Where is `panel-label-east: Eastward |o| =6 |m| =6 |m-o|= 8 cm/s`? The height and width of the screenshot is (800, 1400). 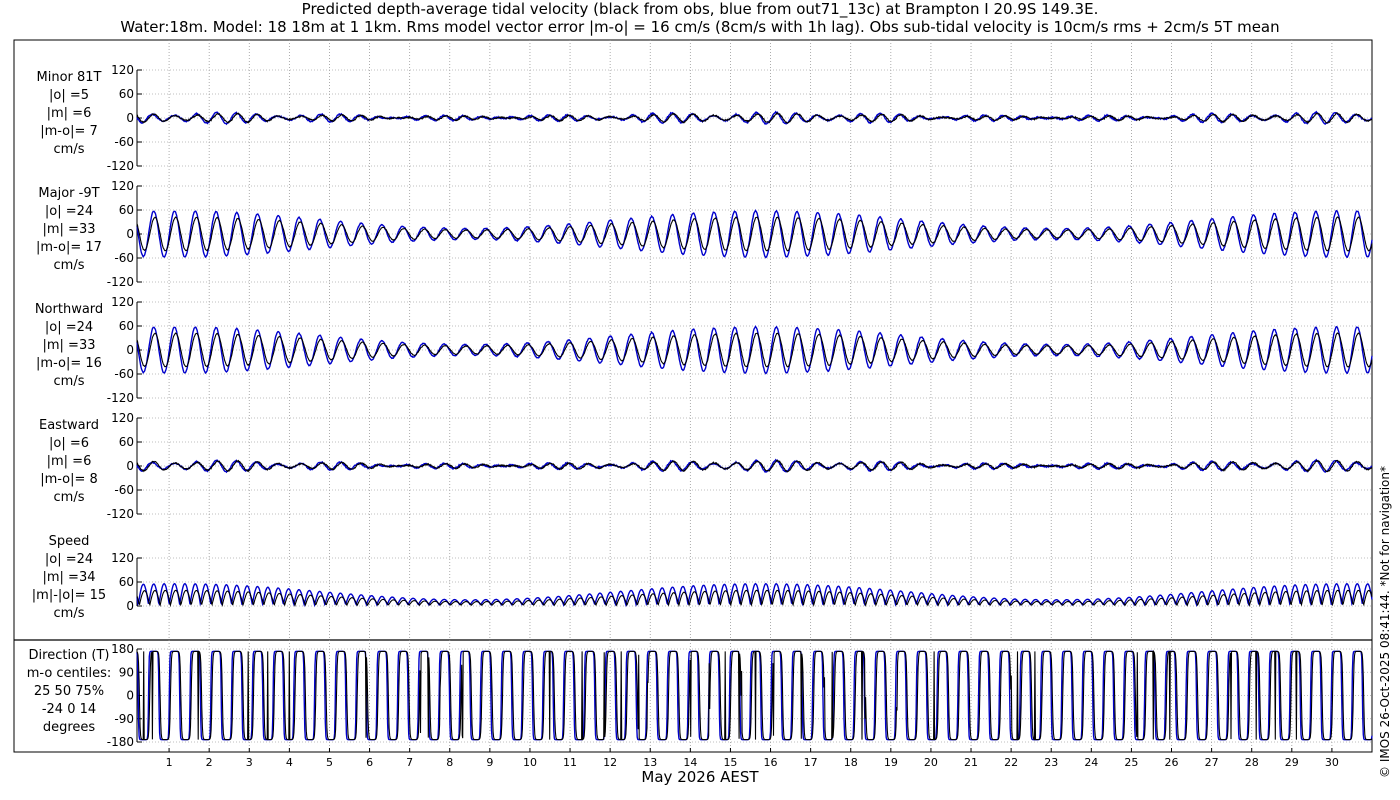 panel-label-east: Eastward |o| =6 |m| =6 |m-o|= 8 cm/s is located at coordinates (69, 462).